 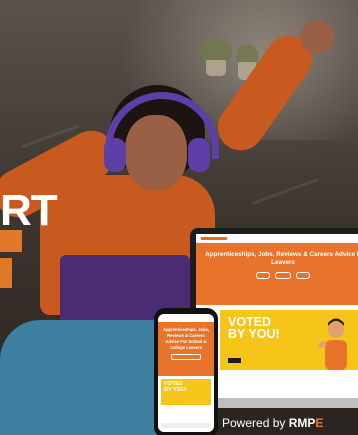 I want to click on hero-buttons, so click(x=277, y=275).